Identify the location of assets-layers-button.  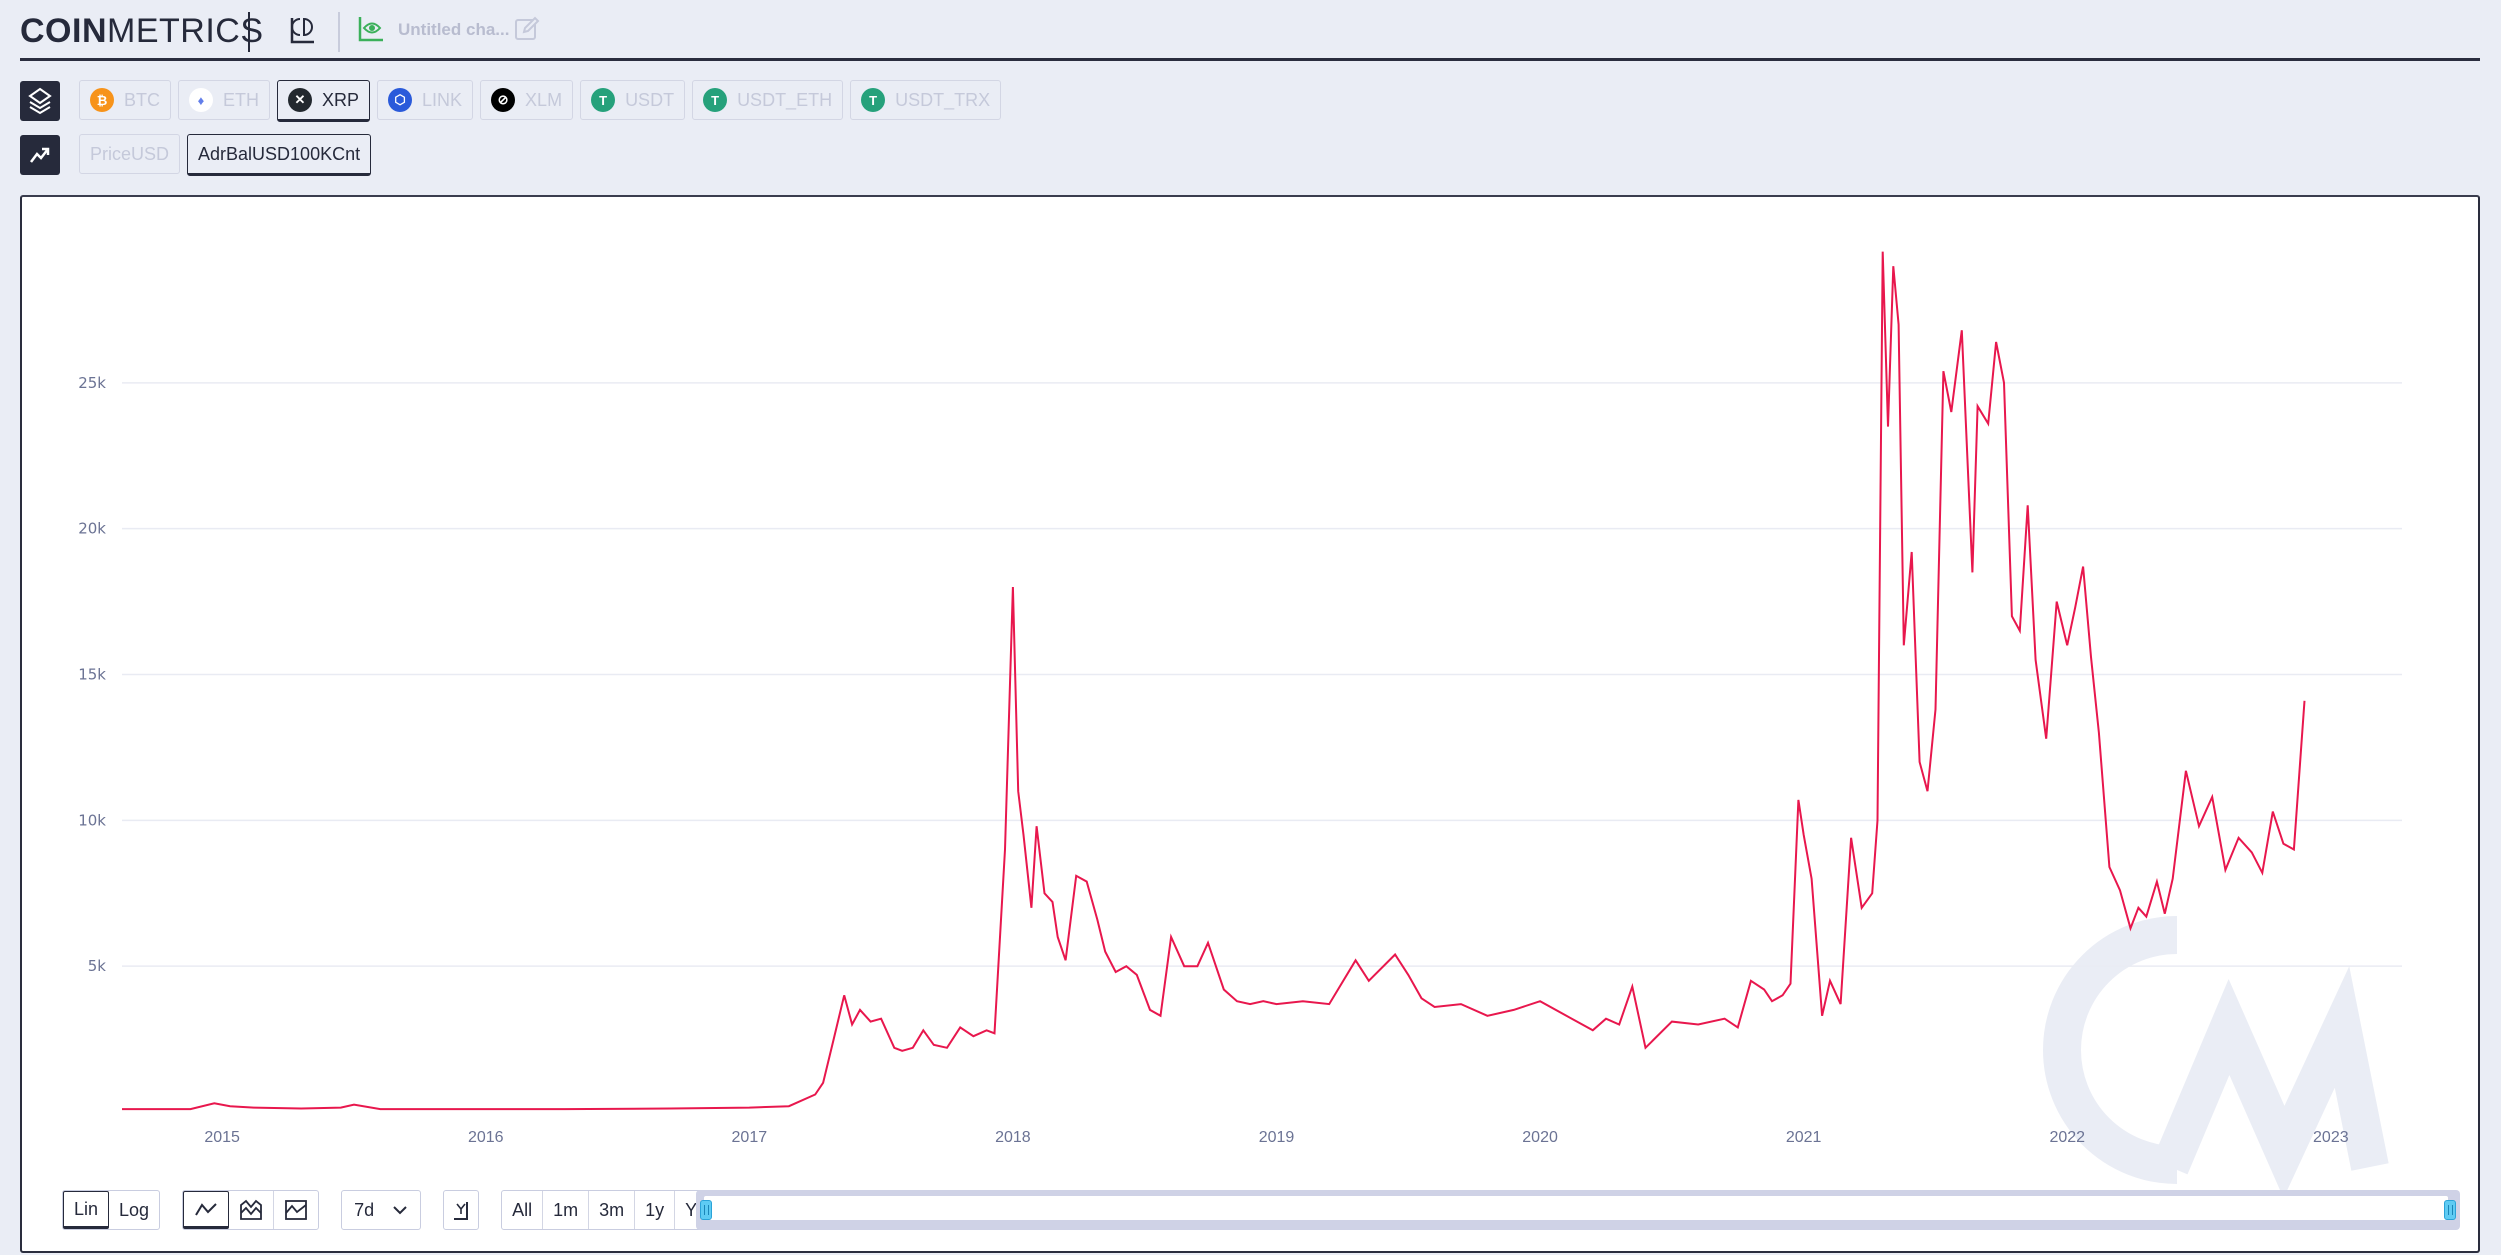
(40, 101).